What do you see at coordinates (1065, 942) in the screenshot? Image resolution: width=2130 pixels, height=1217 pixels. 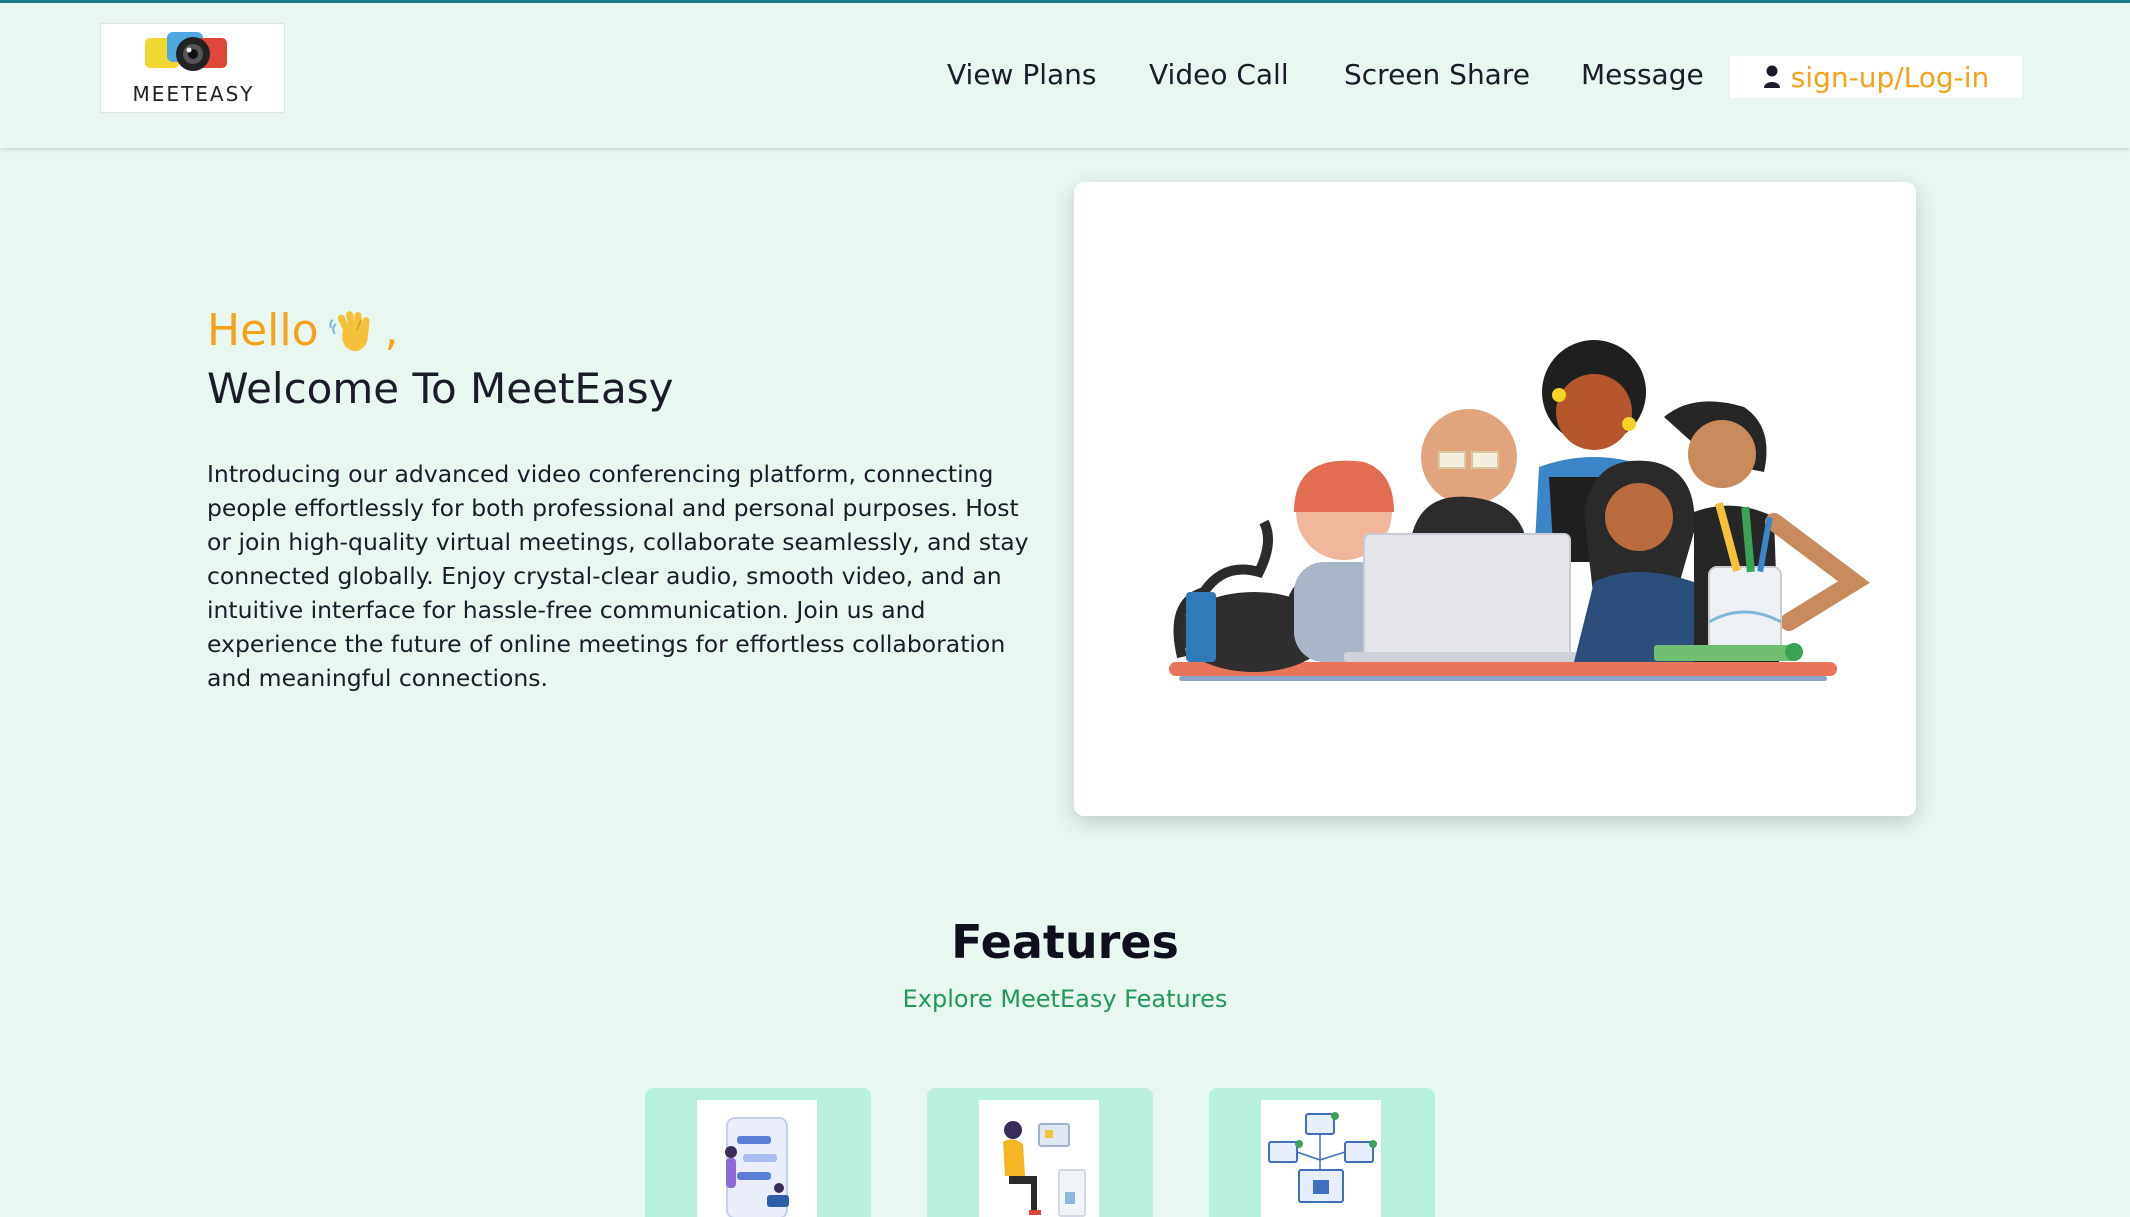 I see `features-title: Features` at bounding box center [1065, 942].